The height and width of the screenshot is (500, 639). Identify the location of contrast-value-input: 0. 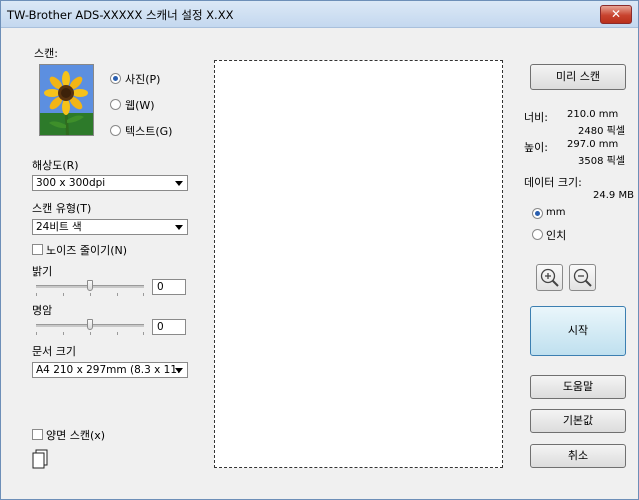
(169, 327).